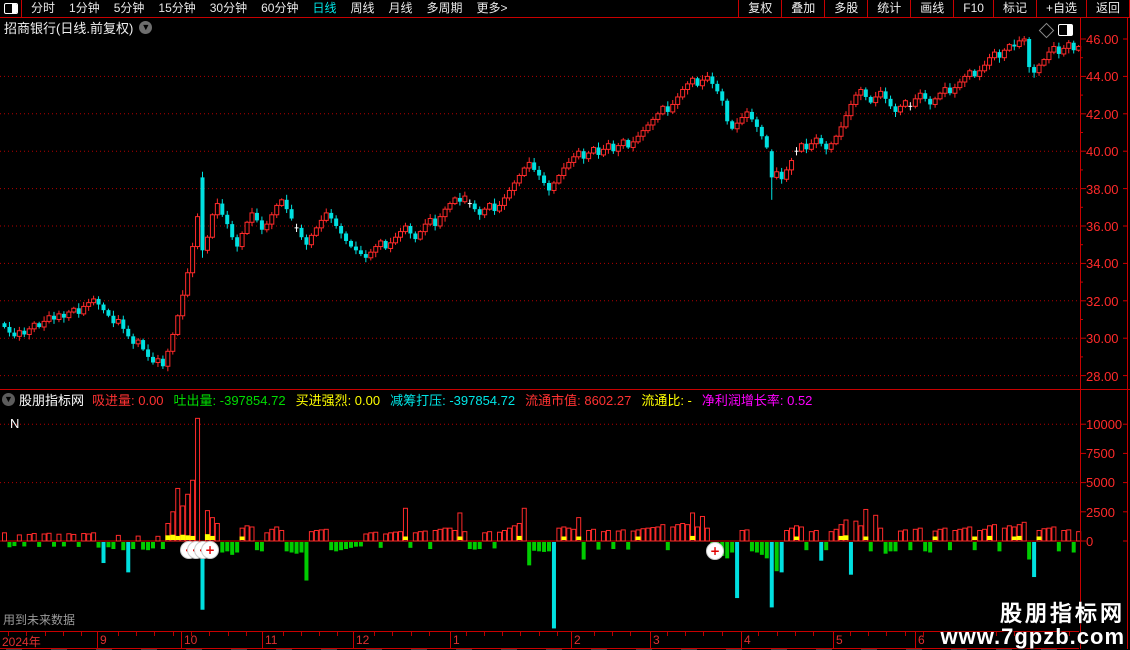 Image resolution: width=1130 pixels, height=650 pixels. What do you see at coordinates (445, 8) in the screenshot?
I see `tab-multi-period: 多周期` at bounding box center [445, 8].